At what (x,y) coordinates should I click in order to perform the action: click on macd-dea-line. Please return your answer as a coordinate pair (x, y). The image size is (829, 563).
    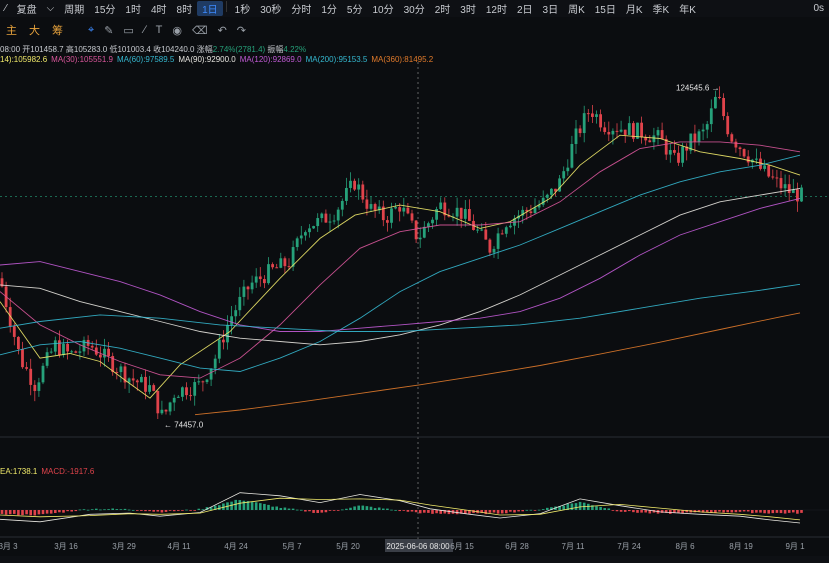
    Looking at the image, I should click on (400, 509).